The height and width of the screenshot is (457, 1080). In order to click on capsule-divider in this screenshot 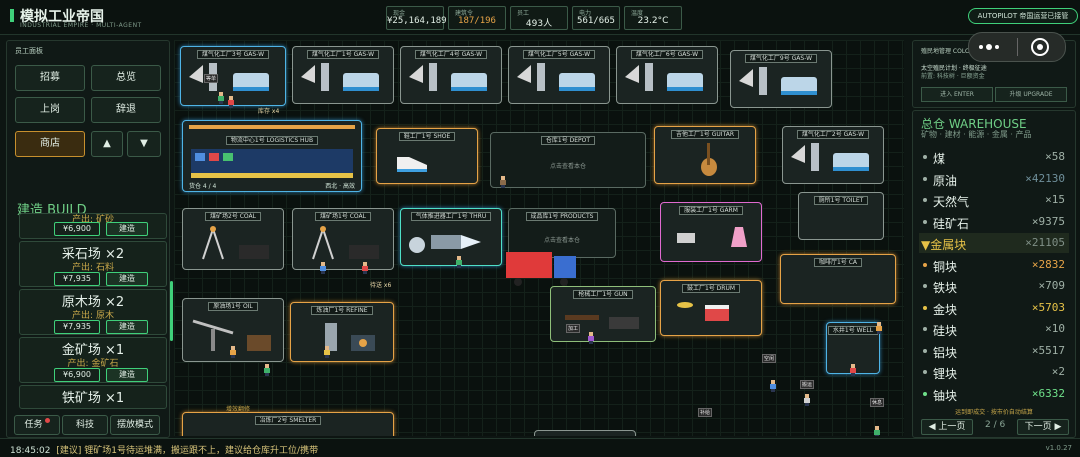, I will do `click(1017, 47)`.